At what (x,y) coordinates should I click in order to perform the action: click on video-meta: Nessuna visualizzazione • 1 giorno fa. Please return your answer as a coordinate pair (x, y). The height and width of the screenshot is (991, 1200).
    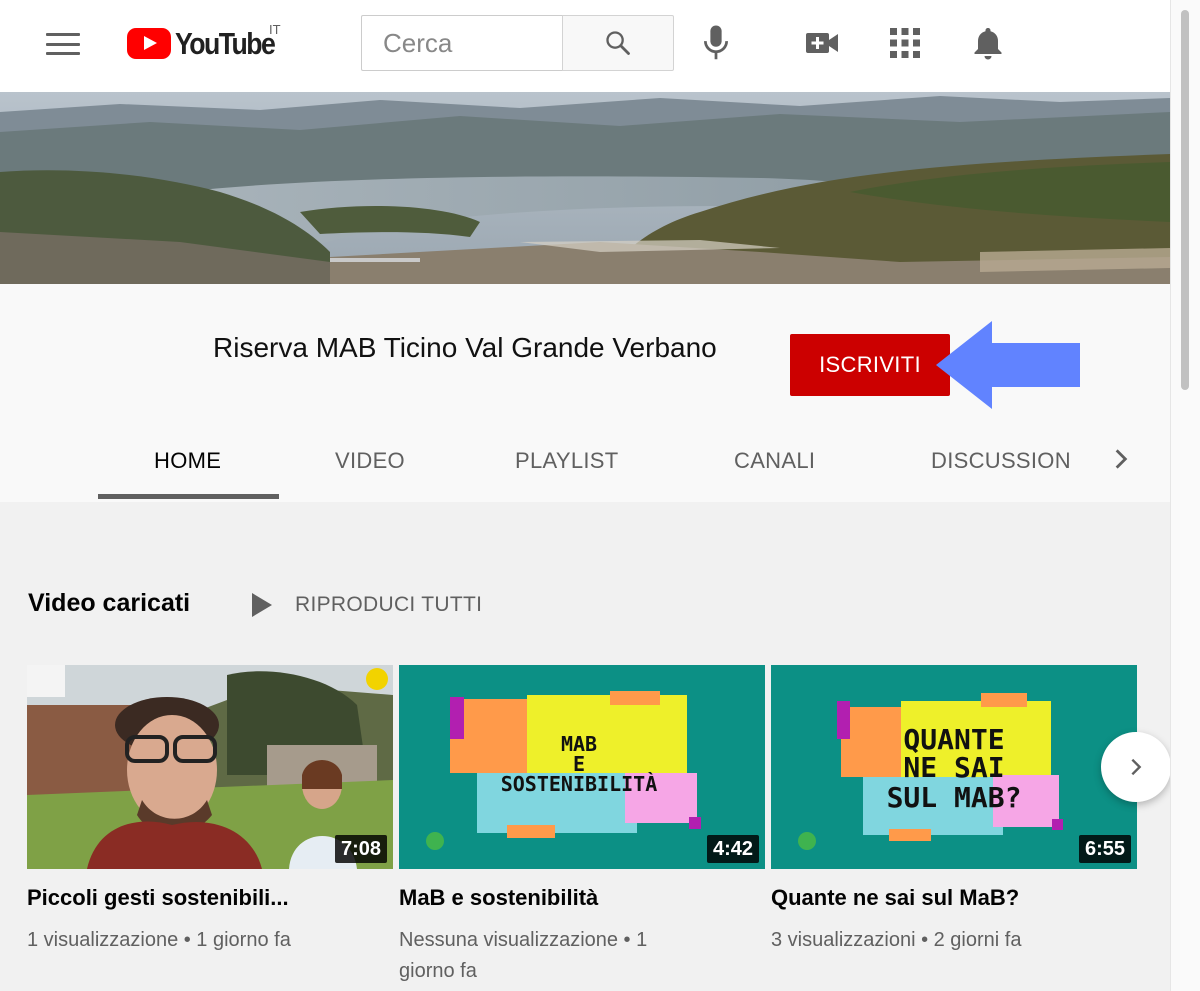
    Looking at the image, I should click on (523, 955).